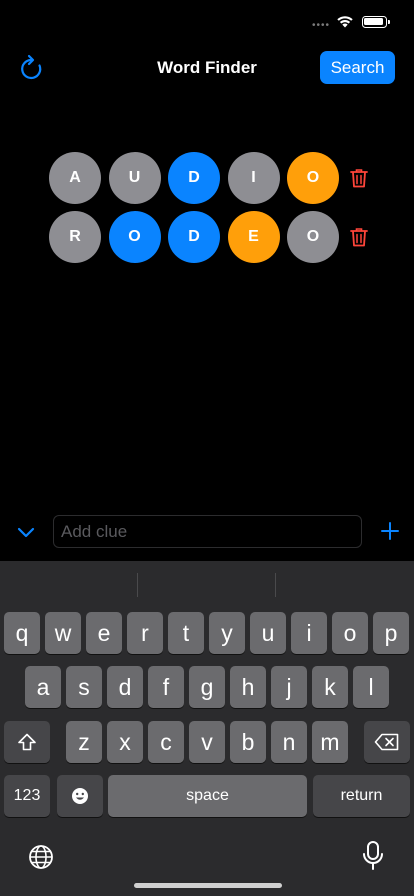 Image resolution: width=414 pixels, height=896 pixels. Describe the element at coordinates (391, 633) in the screenshot. I see `key-p: p` at that location.